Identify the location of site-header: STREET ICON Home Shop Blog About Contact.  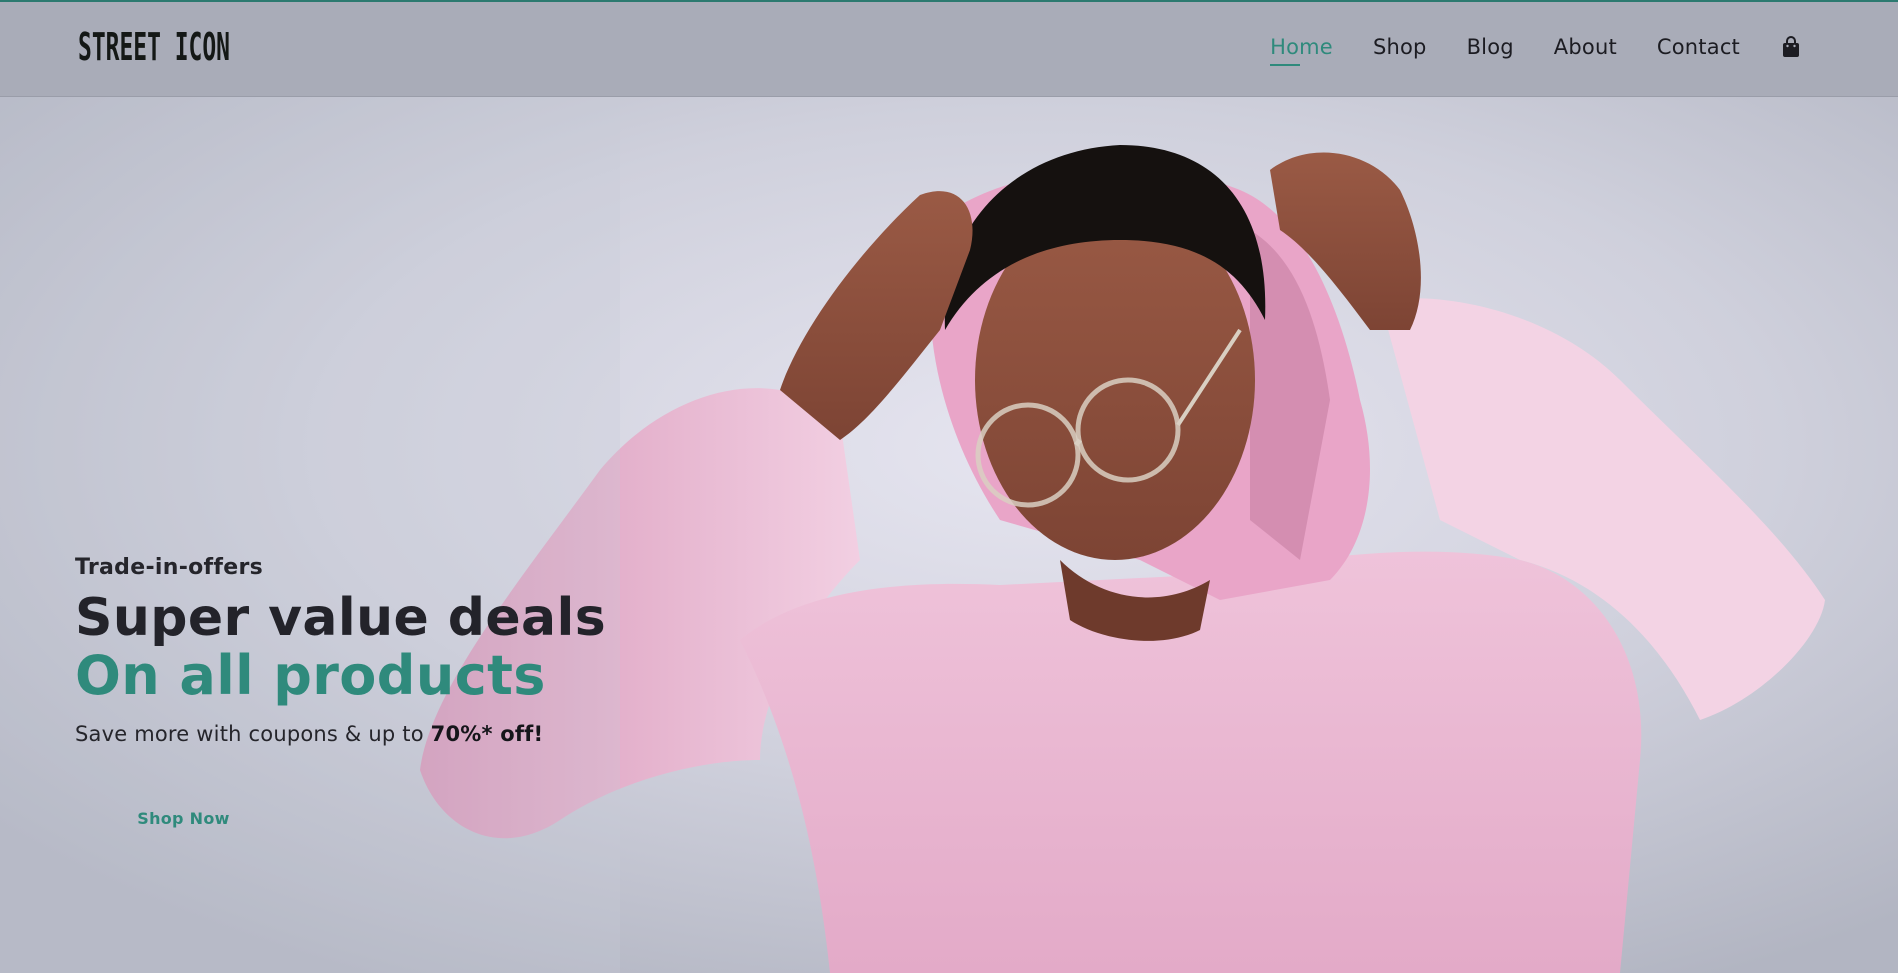
(949, 48).